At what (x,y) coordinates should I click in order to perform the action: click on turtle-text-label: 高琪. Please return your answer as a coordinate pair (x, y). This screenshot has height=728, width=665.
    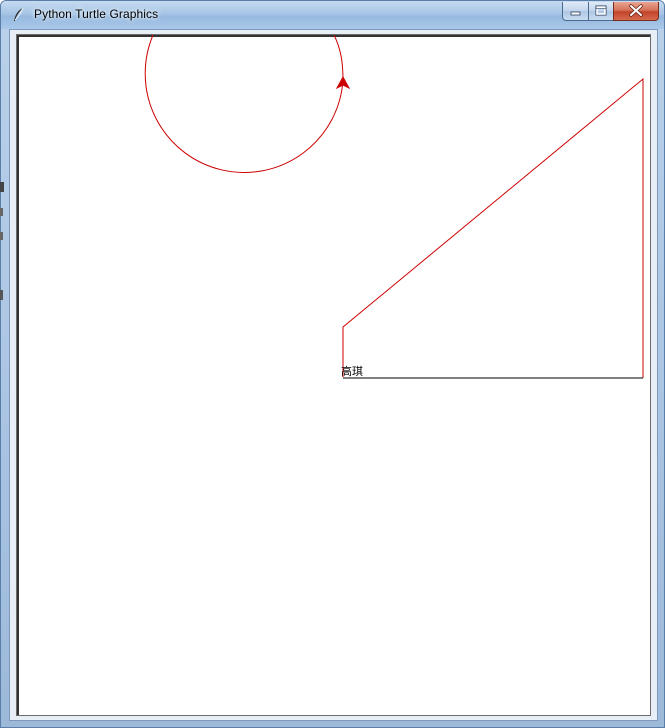
    Looking at the image, I should click on (352, 371).